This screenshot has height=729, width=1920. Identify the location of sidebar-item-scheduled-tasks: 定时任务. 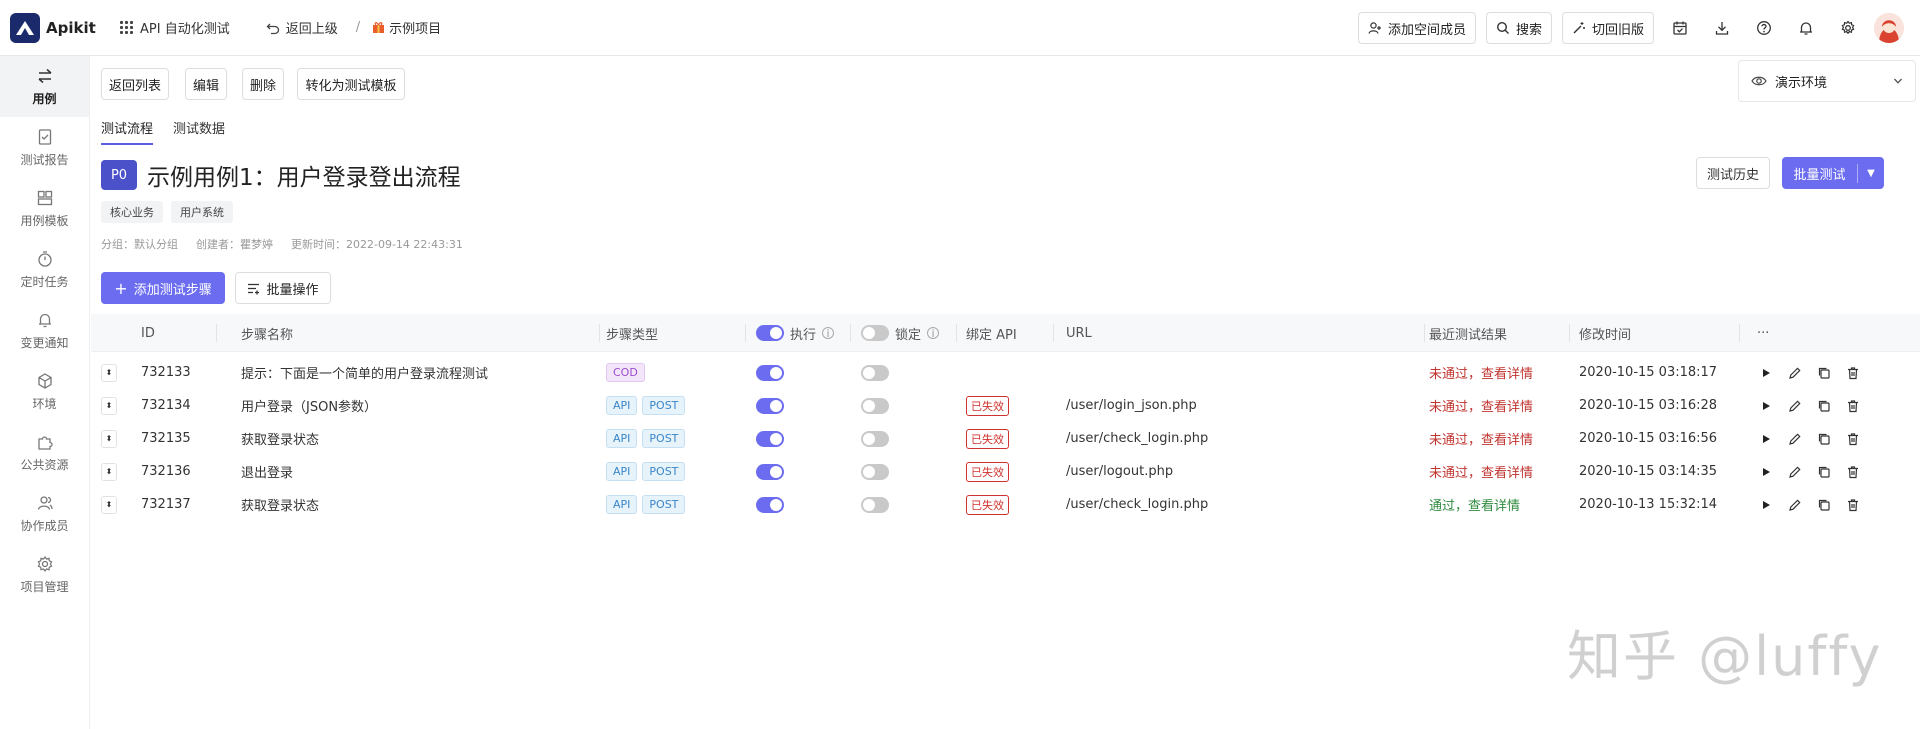
(44, 269).